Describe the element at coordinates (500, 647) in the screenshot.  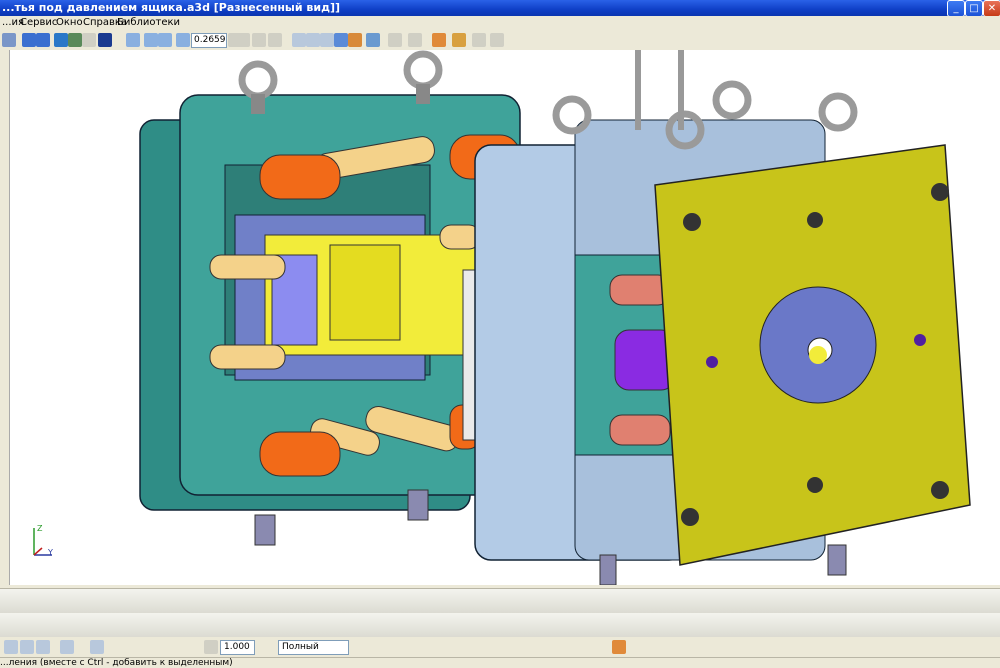
I see `bottom-toolbar: 1.000 Полный` at that location.